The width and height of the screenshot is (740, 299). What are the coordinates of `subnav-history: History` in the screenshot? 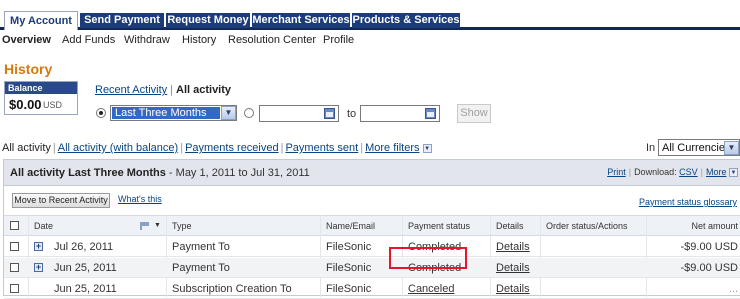 It's located at (199, 40).